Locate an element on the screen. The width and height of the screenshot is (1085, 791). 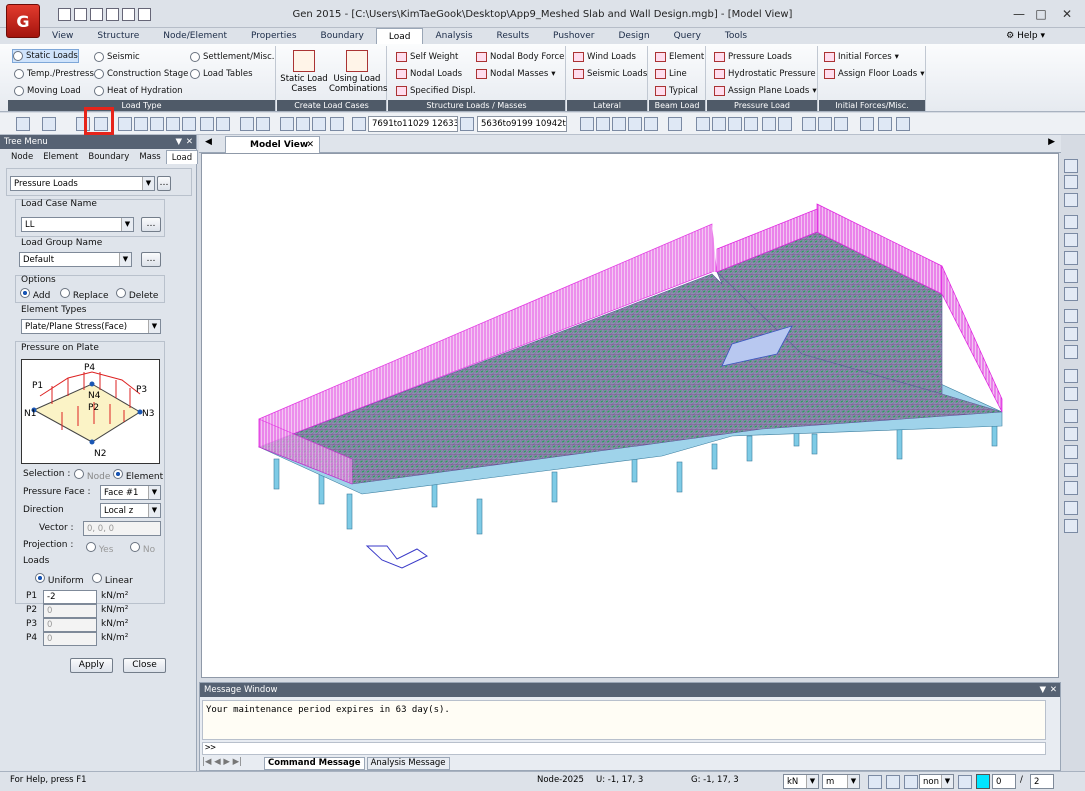
perspective-icon is located at coordinates (751, 124).